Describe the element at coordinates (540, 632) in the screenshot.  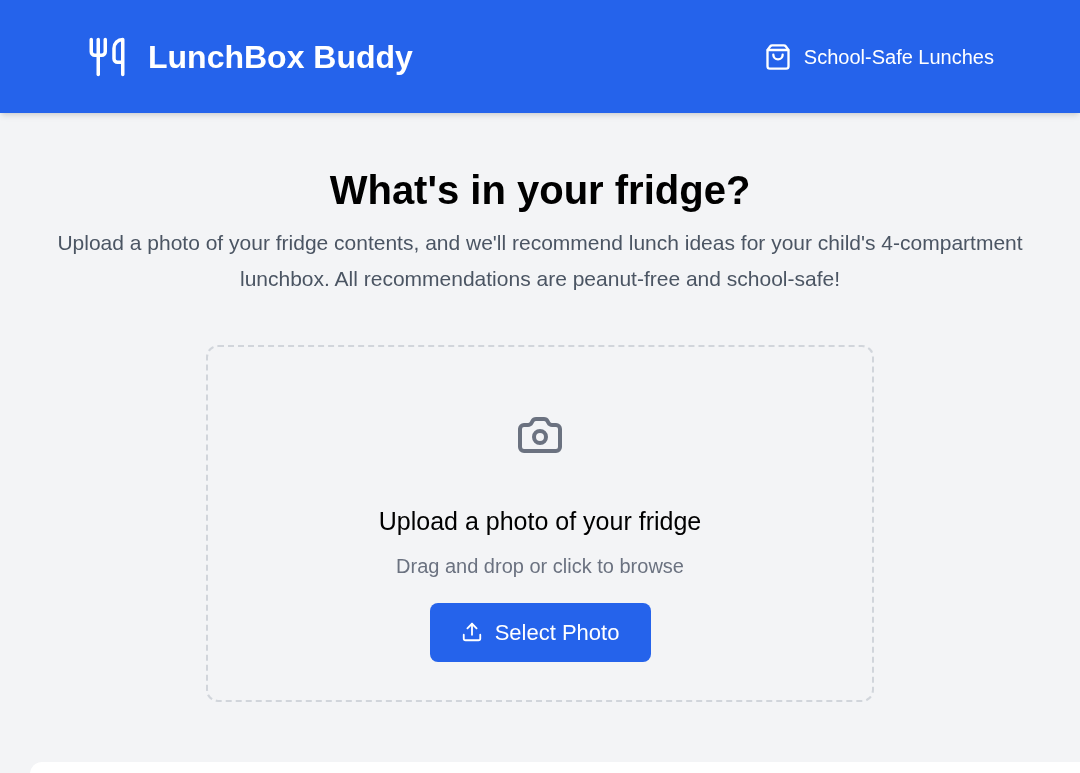
I see `select-photo-button: Select Photo` at that location.